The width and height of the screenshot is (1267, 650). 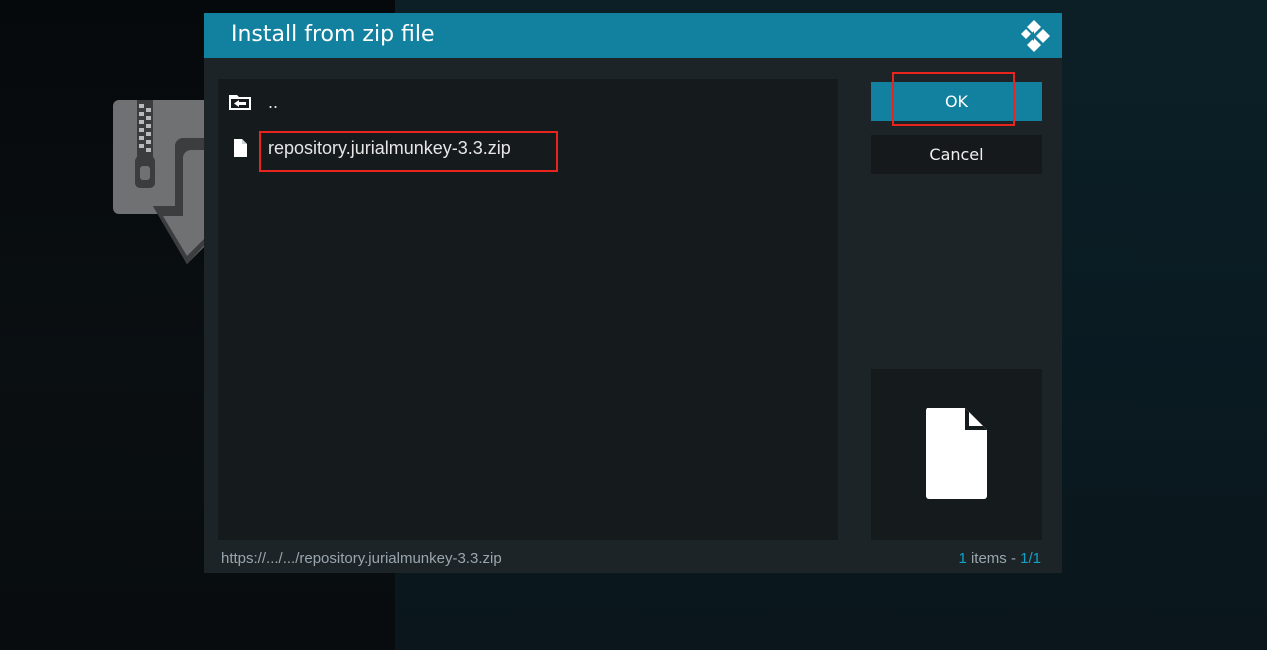 I want to click on list-item-parent-folder: .., so click(x=528, y=102).